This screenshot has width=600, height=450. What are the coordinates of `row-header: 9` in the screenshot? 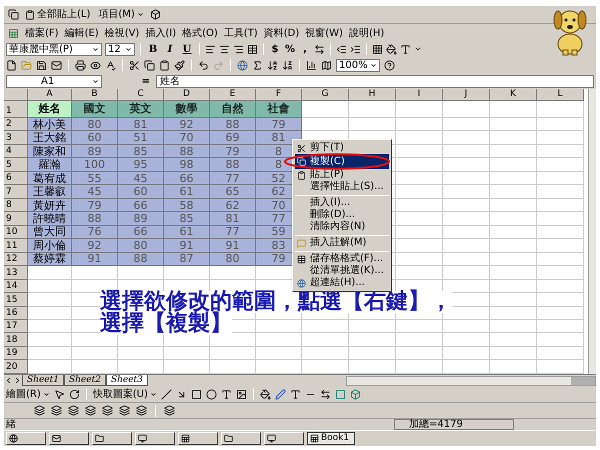 It's located at (16, 219).